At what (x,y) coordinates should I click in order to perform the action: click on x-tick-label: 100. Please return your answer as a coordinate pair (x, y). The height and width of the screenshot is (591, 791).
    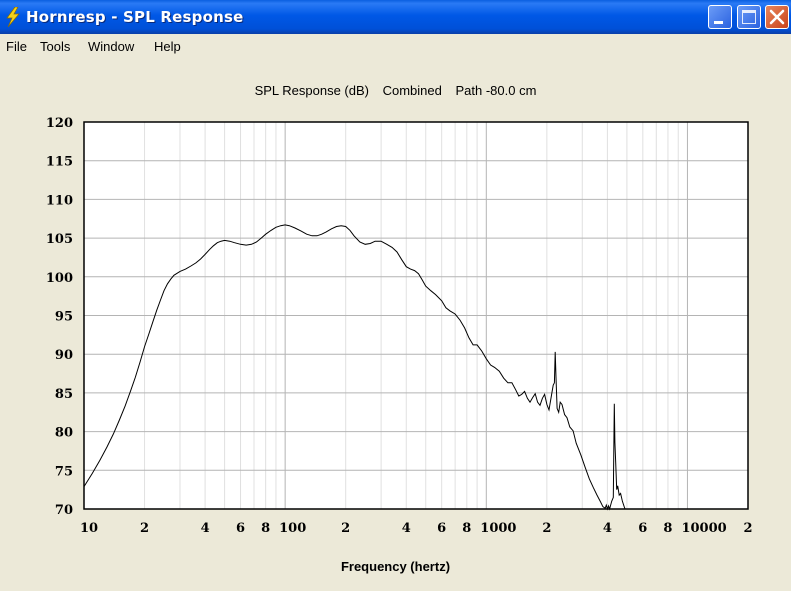
    Looking at the image, I should click on (292, 528).